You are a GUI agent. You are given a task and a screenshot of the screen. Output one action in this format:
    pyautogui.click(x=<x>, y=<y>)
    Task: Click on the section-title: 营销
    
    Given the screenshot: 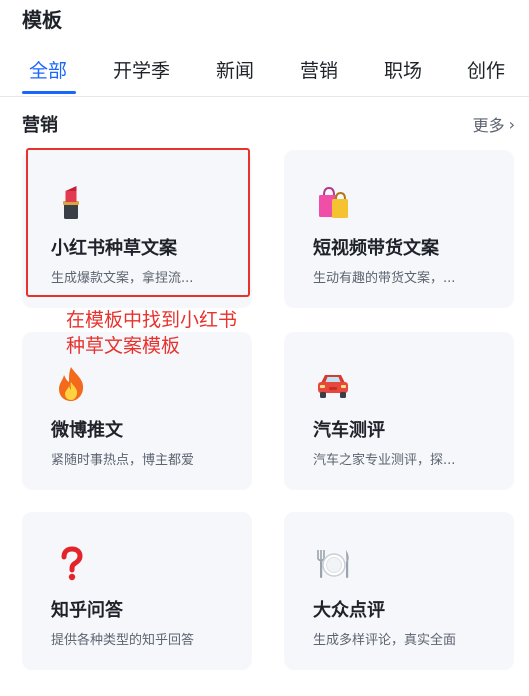 What is the action you would take?
    pyautogui.click(x=40, y=125)
    